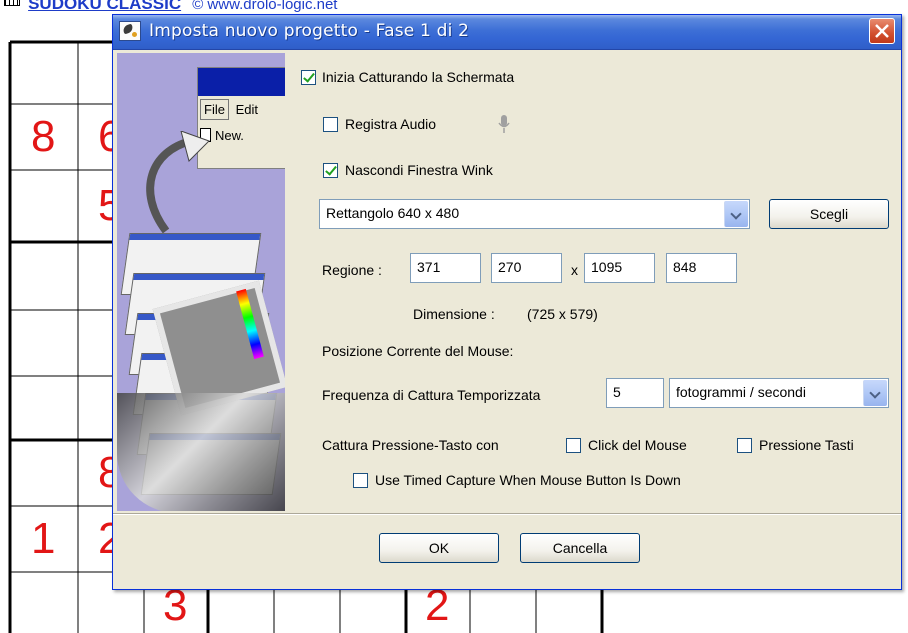 This screenshot has height=633, width=908. What do you see at coordinates (504, 124) in the screenshot?
I see `microphone-icon` at bounding box center [504, 124].